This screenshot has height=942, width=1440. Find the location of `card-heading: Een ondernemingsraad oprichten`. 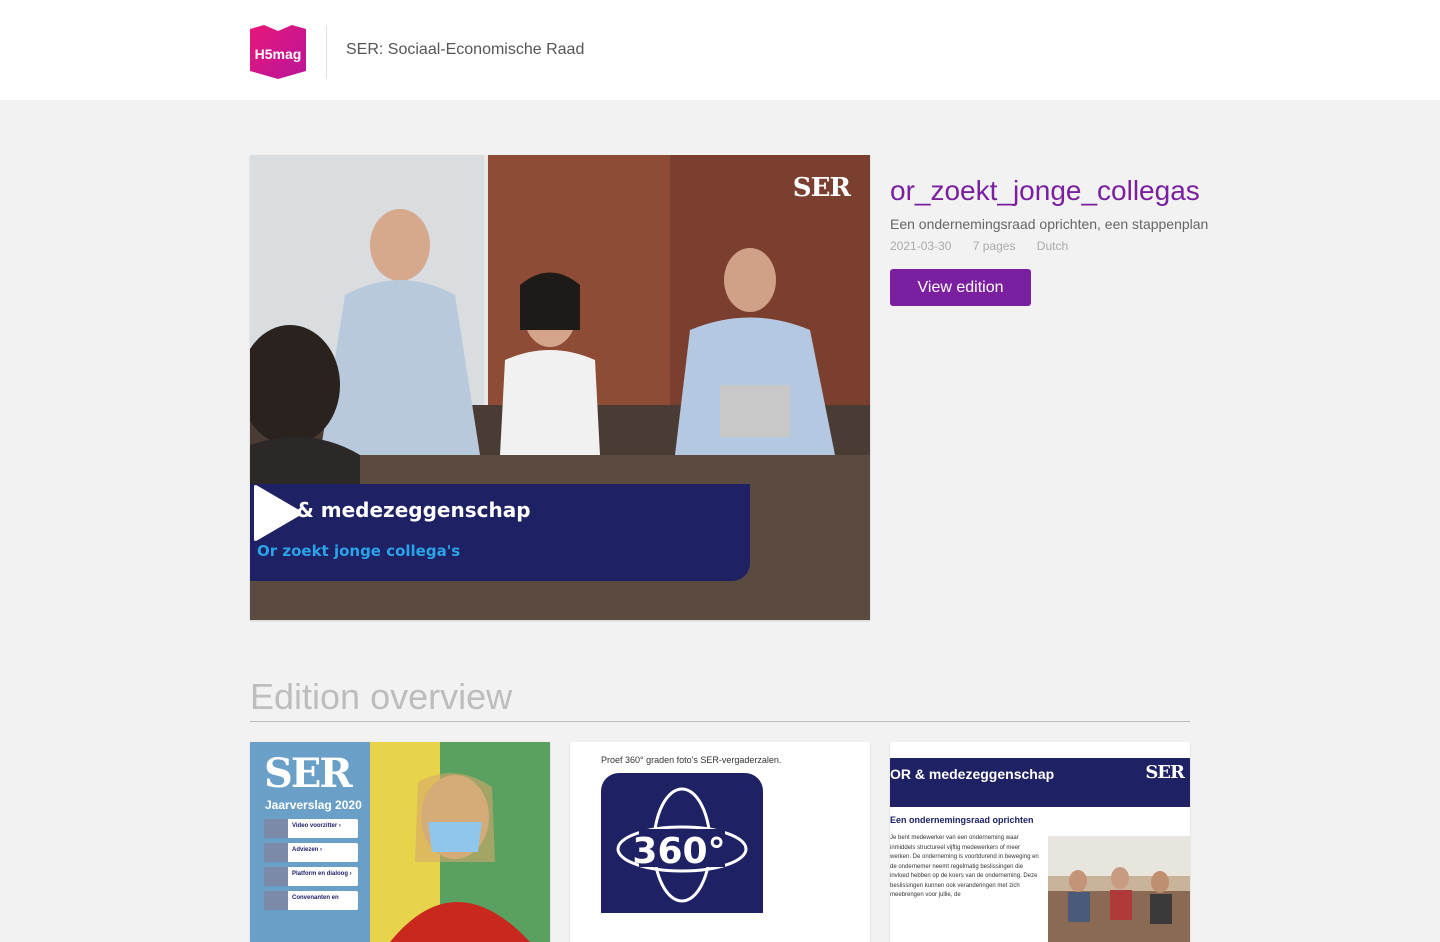

card-heading: Een ondernemingsraad oprichten is located at coordinates (962, 820).